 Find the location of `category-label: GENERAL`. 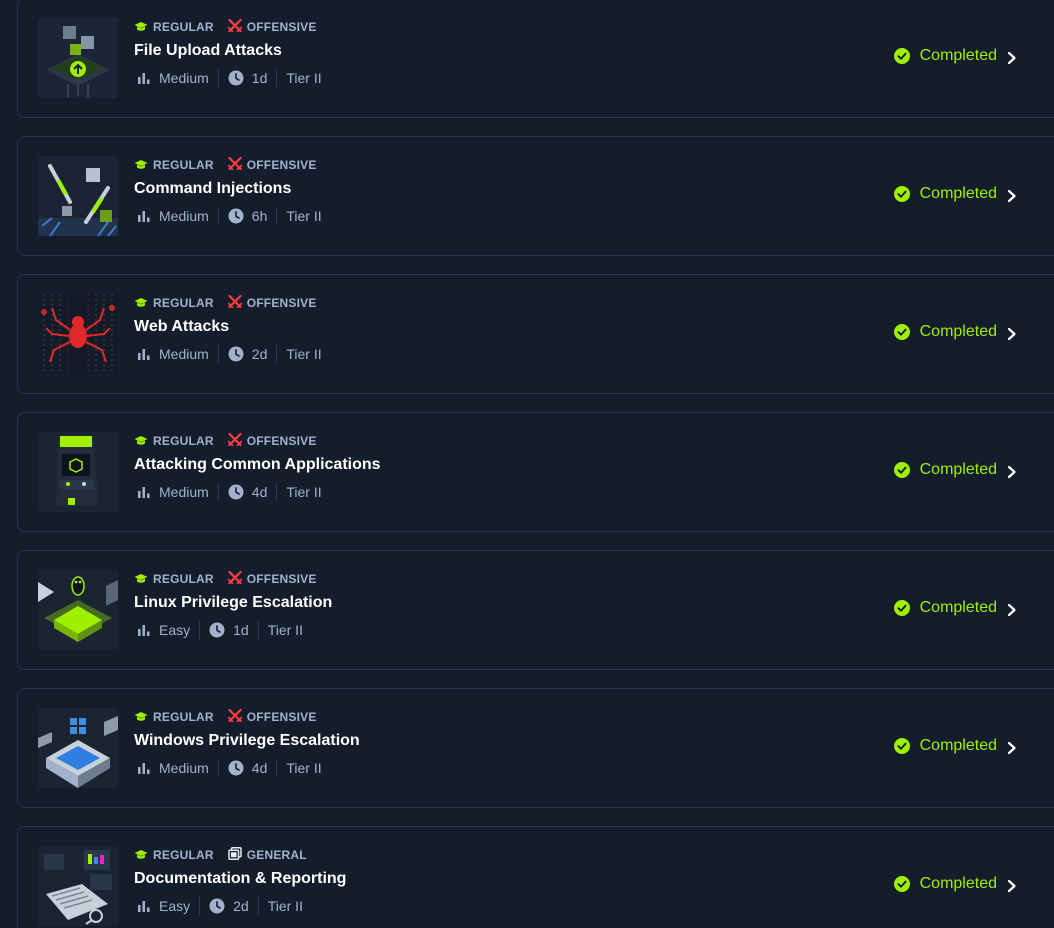

category-label: GENERAL is located at coordinates (276, 855).